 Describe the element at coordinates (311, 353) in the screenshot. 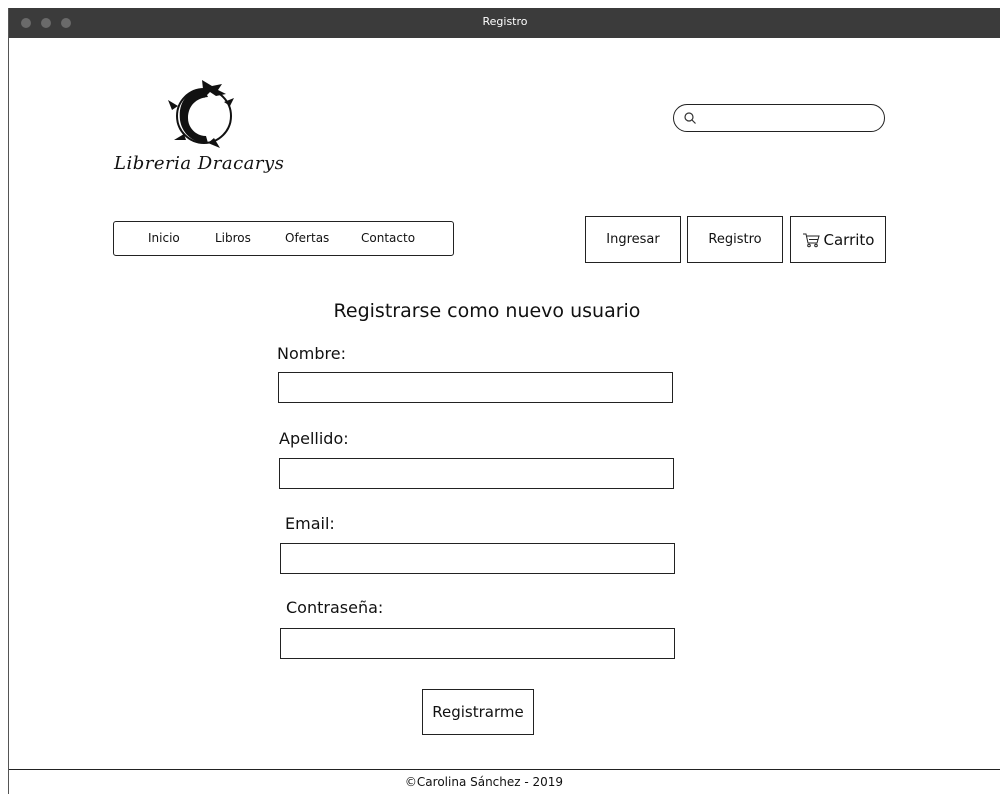

I see `nombre-label: Nombre:` at that location.